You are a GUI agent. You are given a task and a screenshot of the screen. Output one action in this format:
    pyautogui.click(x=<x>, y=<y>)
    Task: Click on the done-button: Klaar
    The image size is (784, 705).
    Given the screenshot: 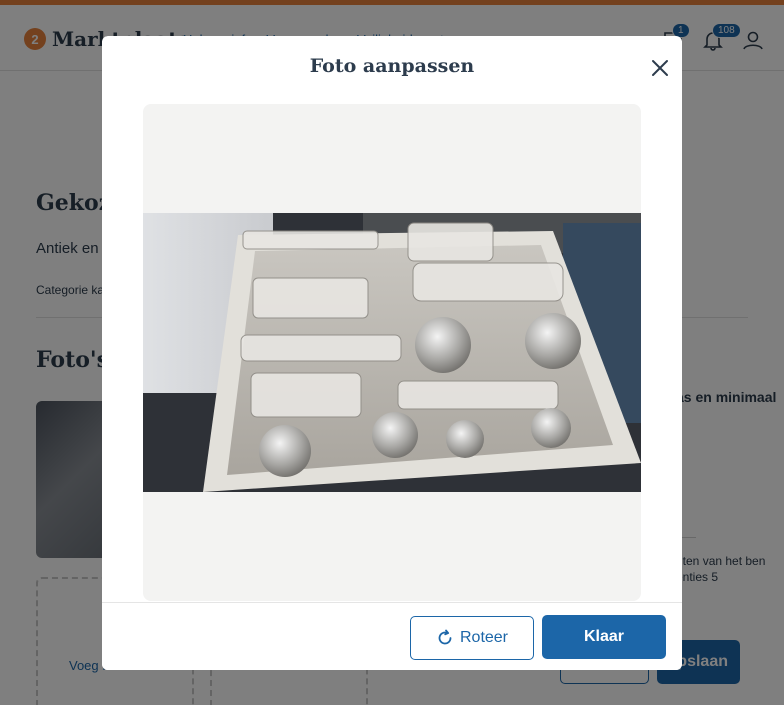 What is the action you would take?
    pyautogui.click(x=604, y=637)
    